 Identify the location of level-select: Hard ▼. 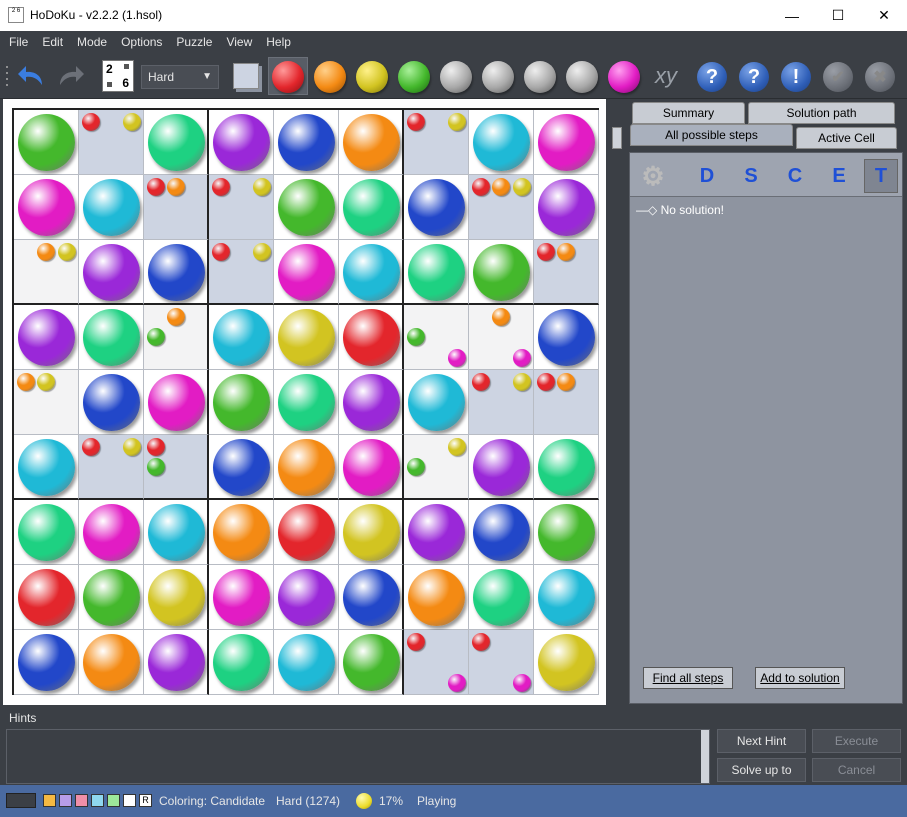
(180, 77).